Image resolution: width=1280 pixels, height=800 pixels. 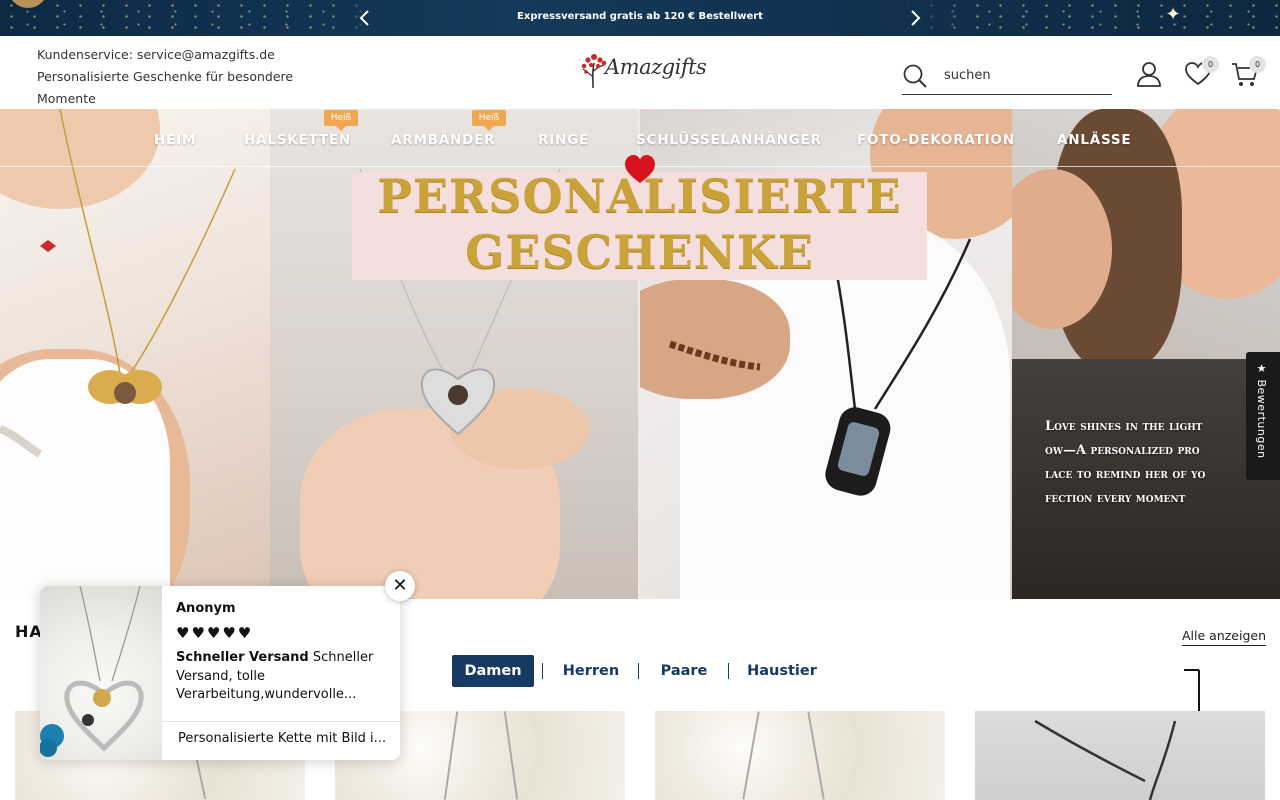 I want to click on hero-headline-line-2: GESCHENKE, so click(x=639, y=252).